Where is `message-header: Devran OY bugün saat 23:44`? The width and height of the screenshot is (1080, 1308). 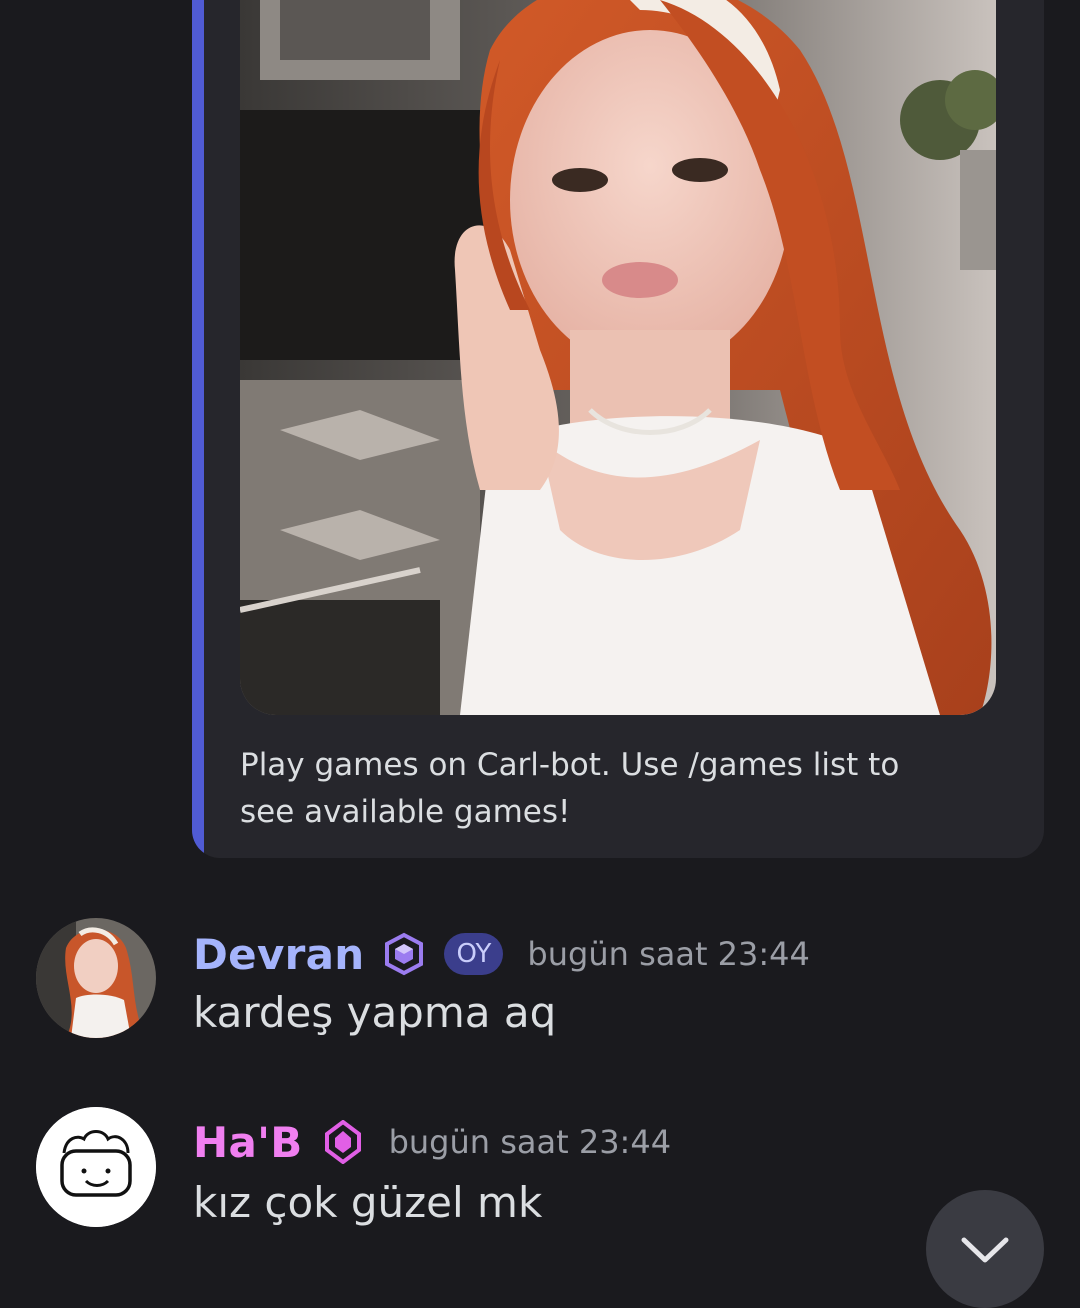
message-header: Devran OY bugün saat 23:44 is located at coordinates (501, 954).